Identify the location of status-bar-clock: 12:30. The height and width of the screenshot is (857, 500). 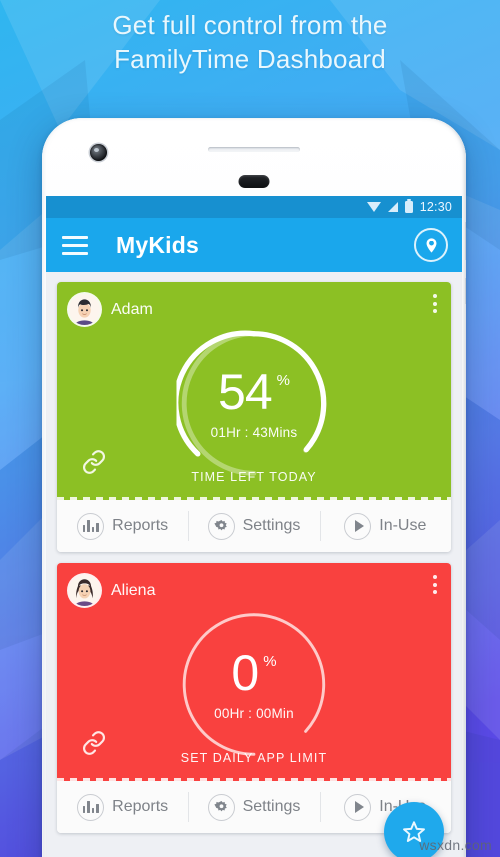
(435, 207).